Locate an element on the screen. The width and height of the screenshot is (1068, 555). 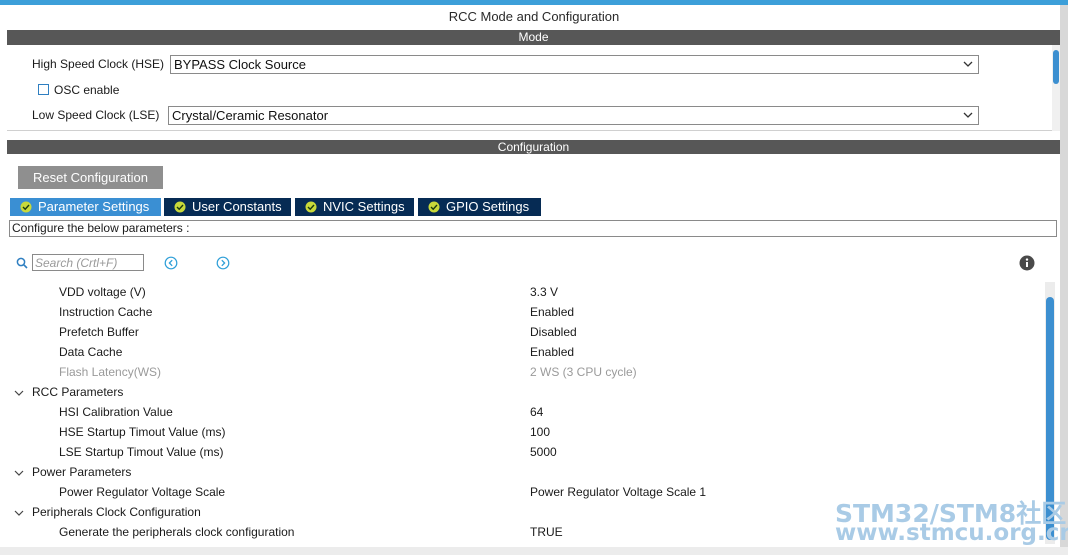
tab-label: NVIC Settings is located at coordinates (364, 206).